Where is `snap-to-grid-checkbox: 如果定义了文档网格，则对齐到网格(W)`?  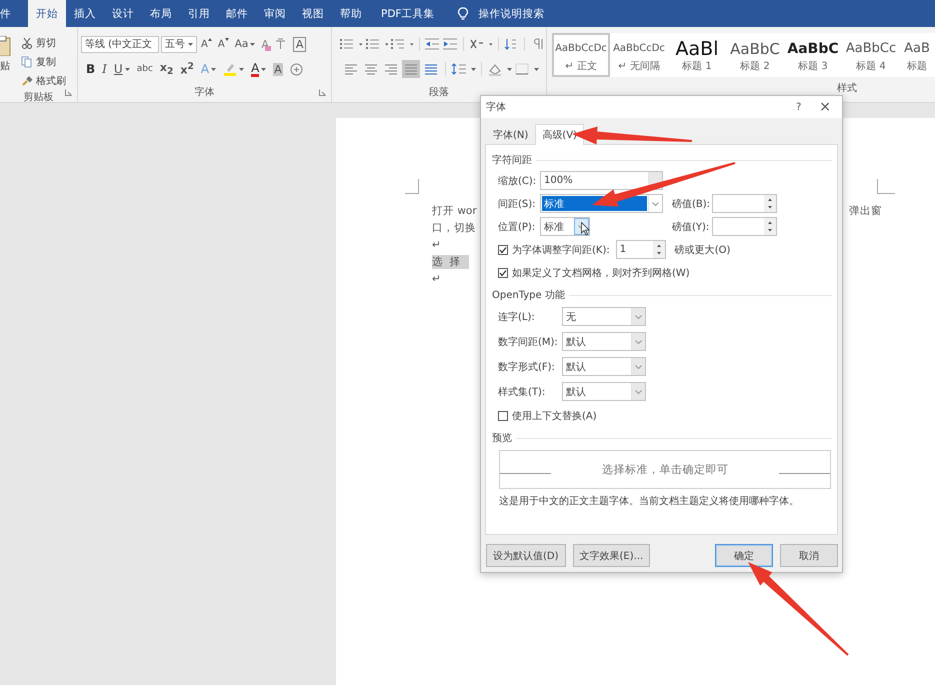
snap-to-grid-checkbox: 如果定义了文档网格，则对齐到网格(W) is located at coordinates (594, 273).